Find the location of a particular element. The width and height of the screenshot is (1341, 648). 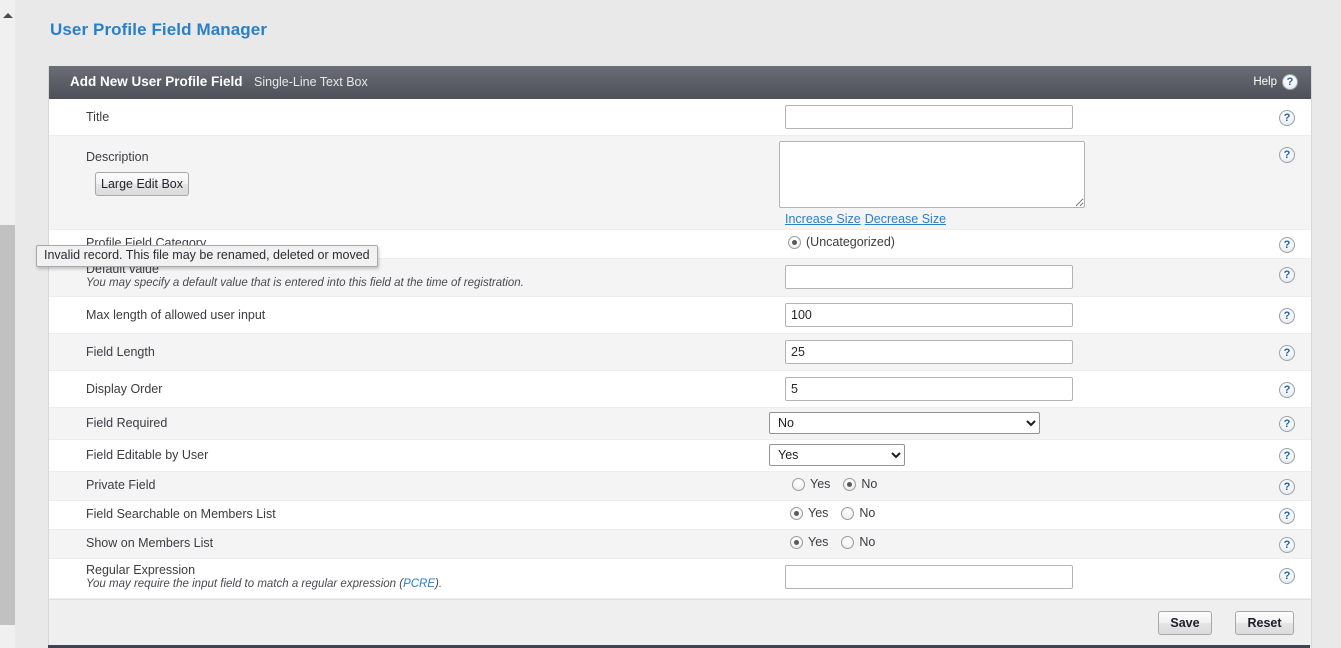

private-field-yes-label: Yes is located at coordinates (820, 484).